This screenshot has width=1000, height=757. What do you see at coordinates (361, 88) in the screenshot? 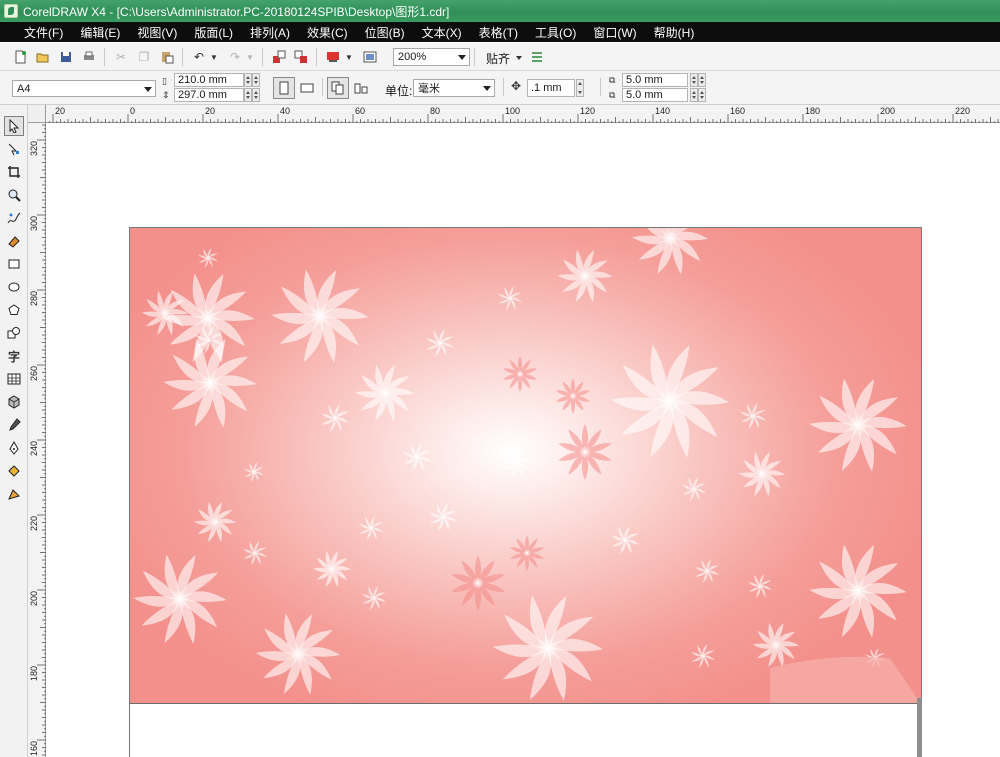
I see `current-page-button` at bounding box center [361, 88].